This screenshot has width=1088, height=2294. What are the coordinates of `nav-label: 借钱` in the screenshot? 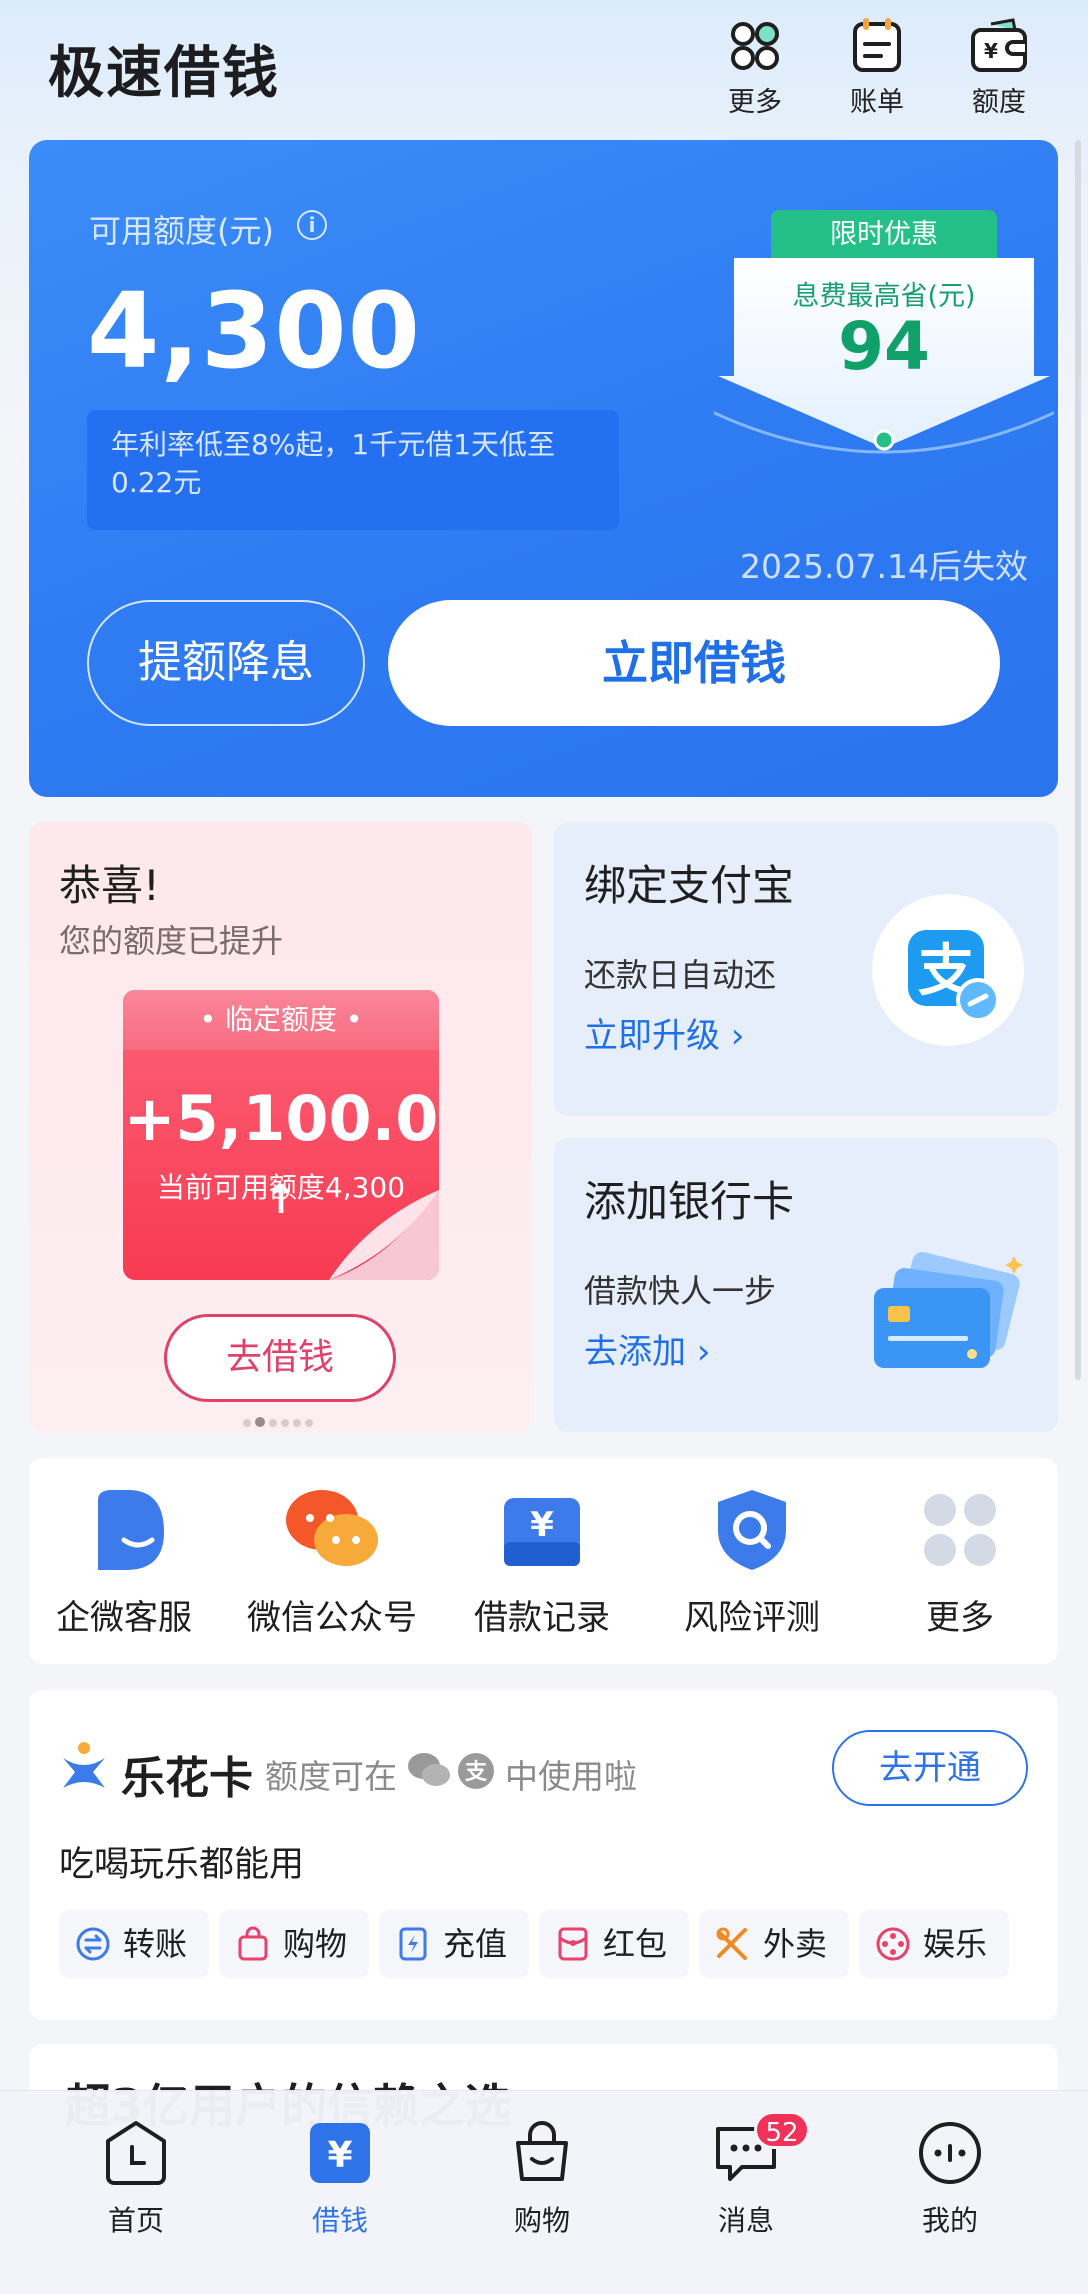 It's located at (339, 2220).